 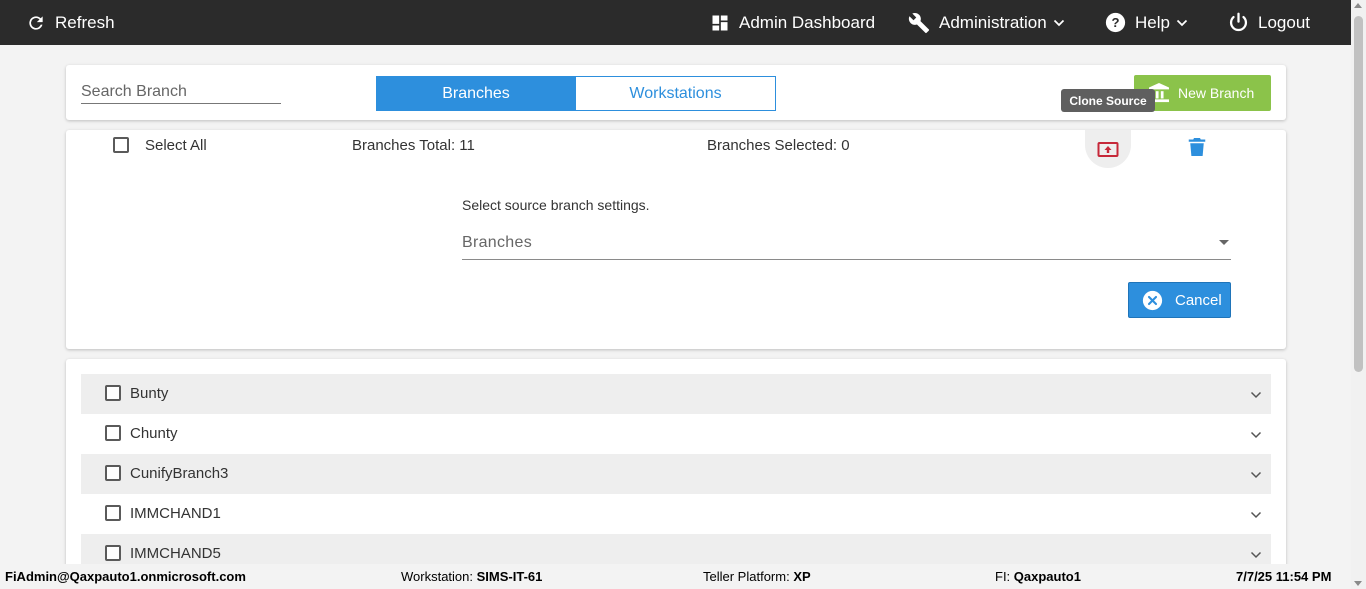 What do you see at coordinates (807, 22) in the screenshot?
I see `admin-dashboard-label: Admin Dashboard` at bounding box center [807, 22].